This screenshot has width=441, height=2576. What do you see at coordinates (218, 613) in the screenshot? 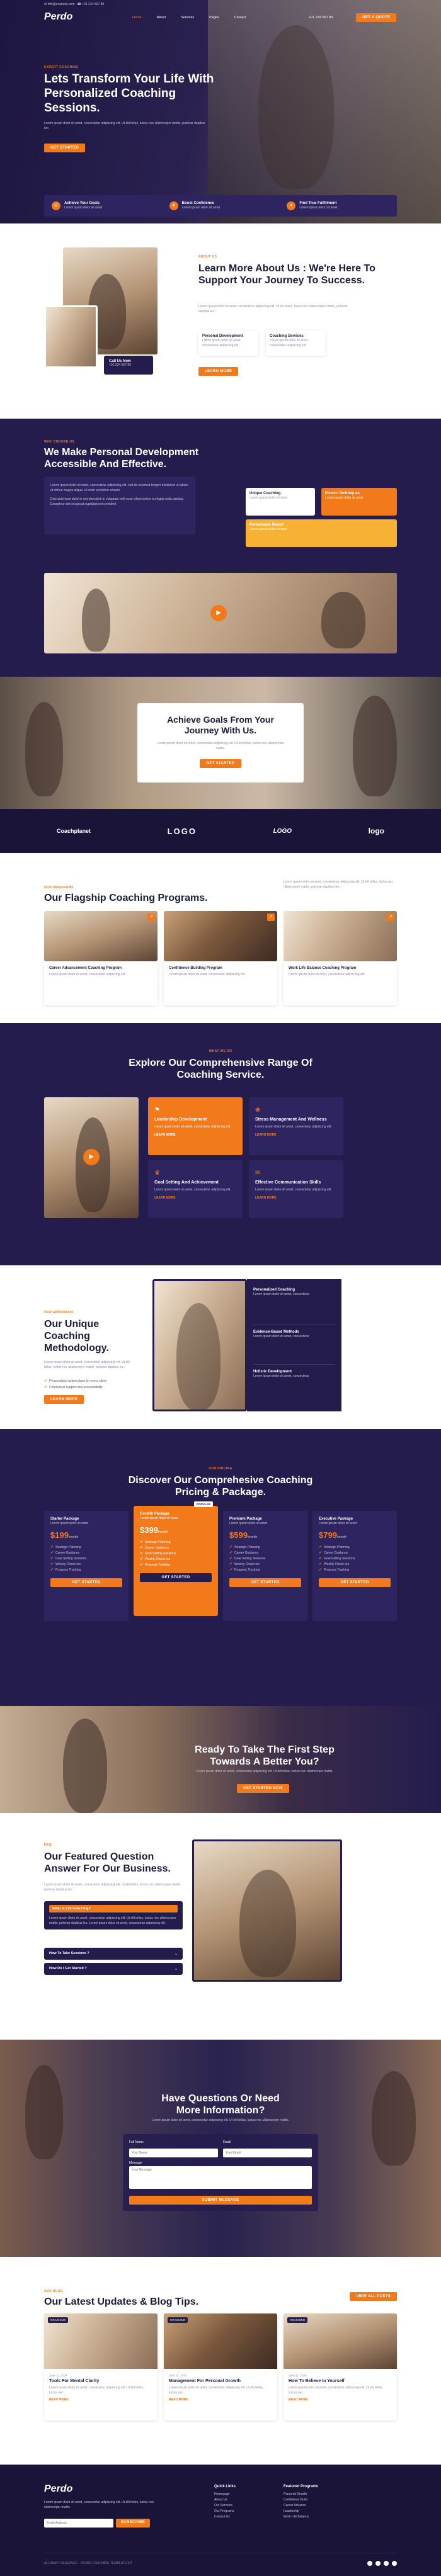
I see `video-play-button: ▶` at bounding box center [218, 613].